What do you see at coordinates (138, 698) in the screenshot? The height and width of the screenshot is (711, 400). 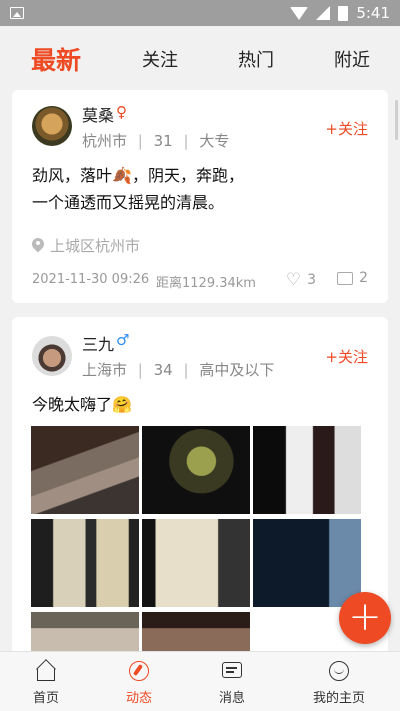 I see `nav-label: 动态` at bounding box center [138, 698].